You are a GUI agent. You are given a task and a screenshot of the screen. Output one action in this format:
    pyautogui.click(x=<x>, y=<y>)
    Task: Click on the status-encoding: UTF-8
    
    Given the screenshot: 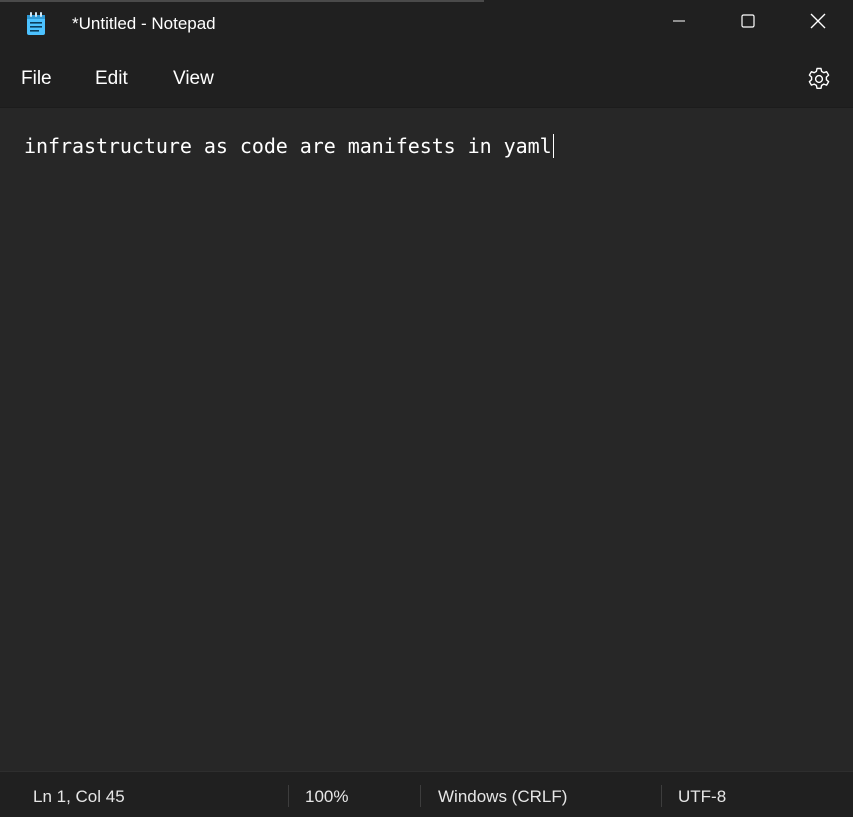 What is the action you would take?
    pyautogui.click(x=702, y=796)
    